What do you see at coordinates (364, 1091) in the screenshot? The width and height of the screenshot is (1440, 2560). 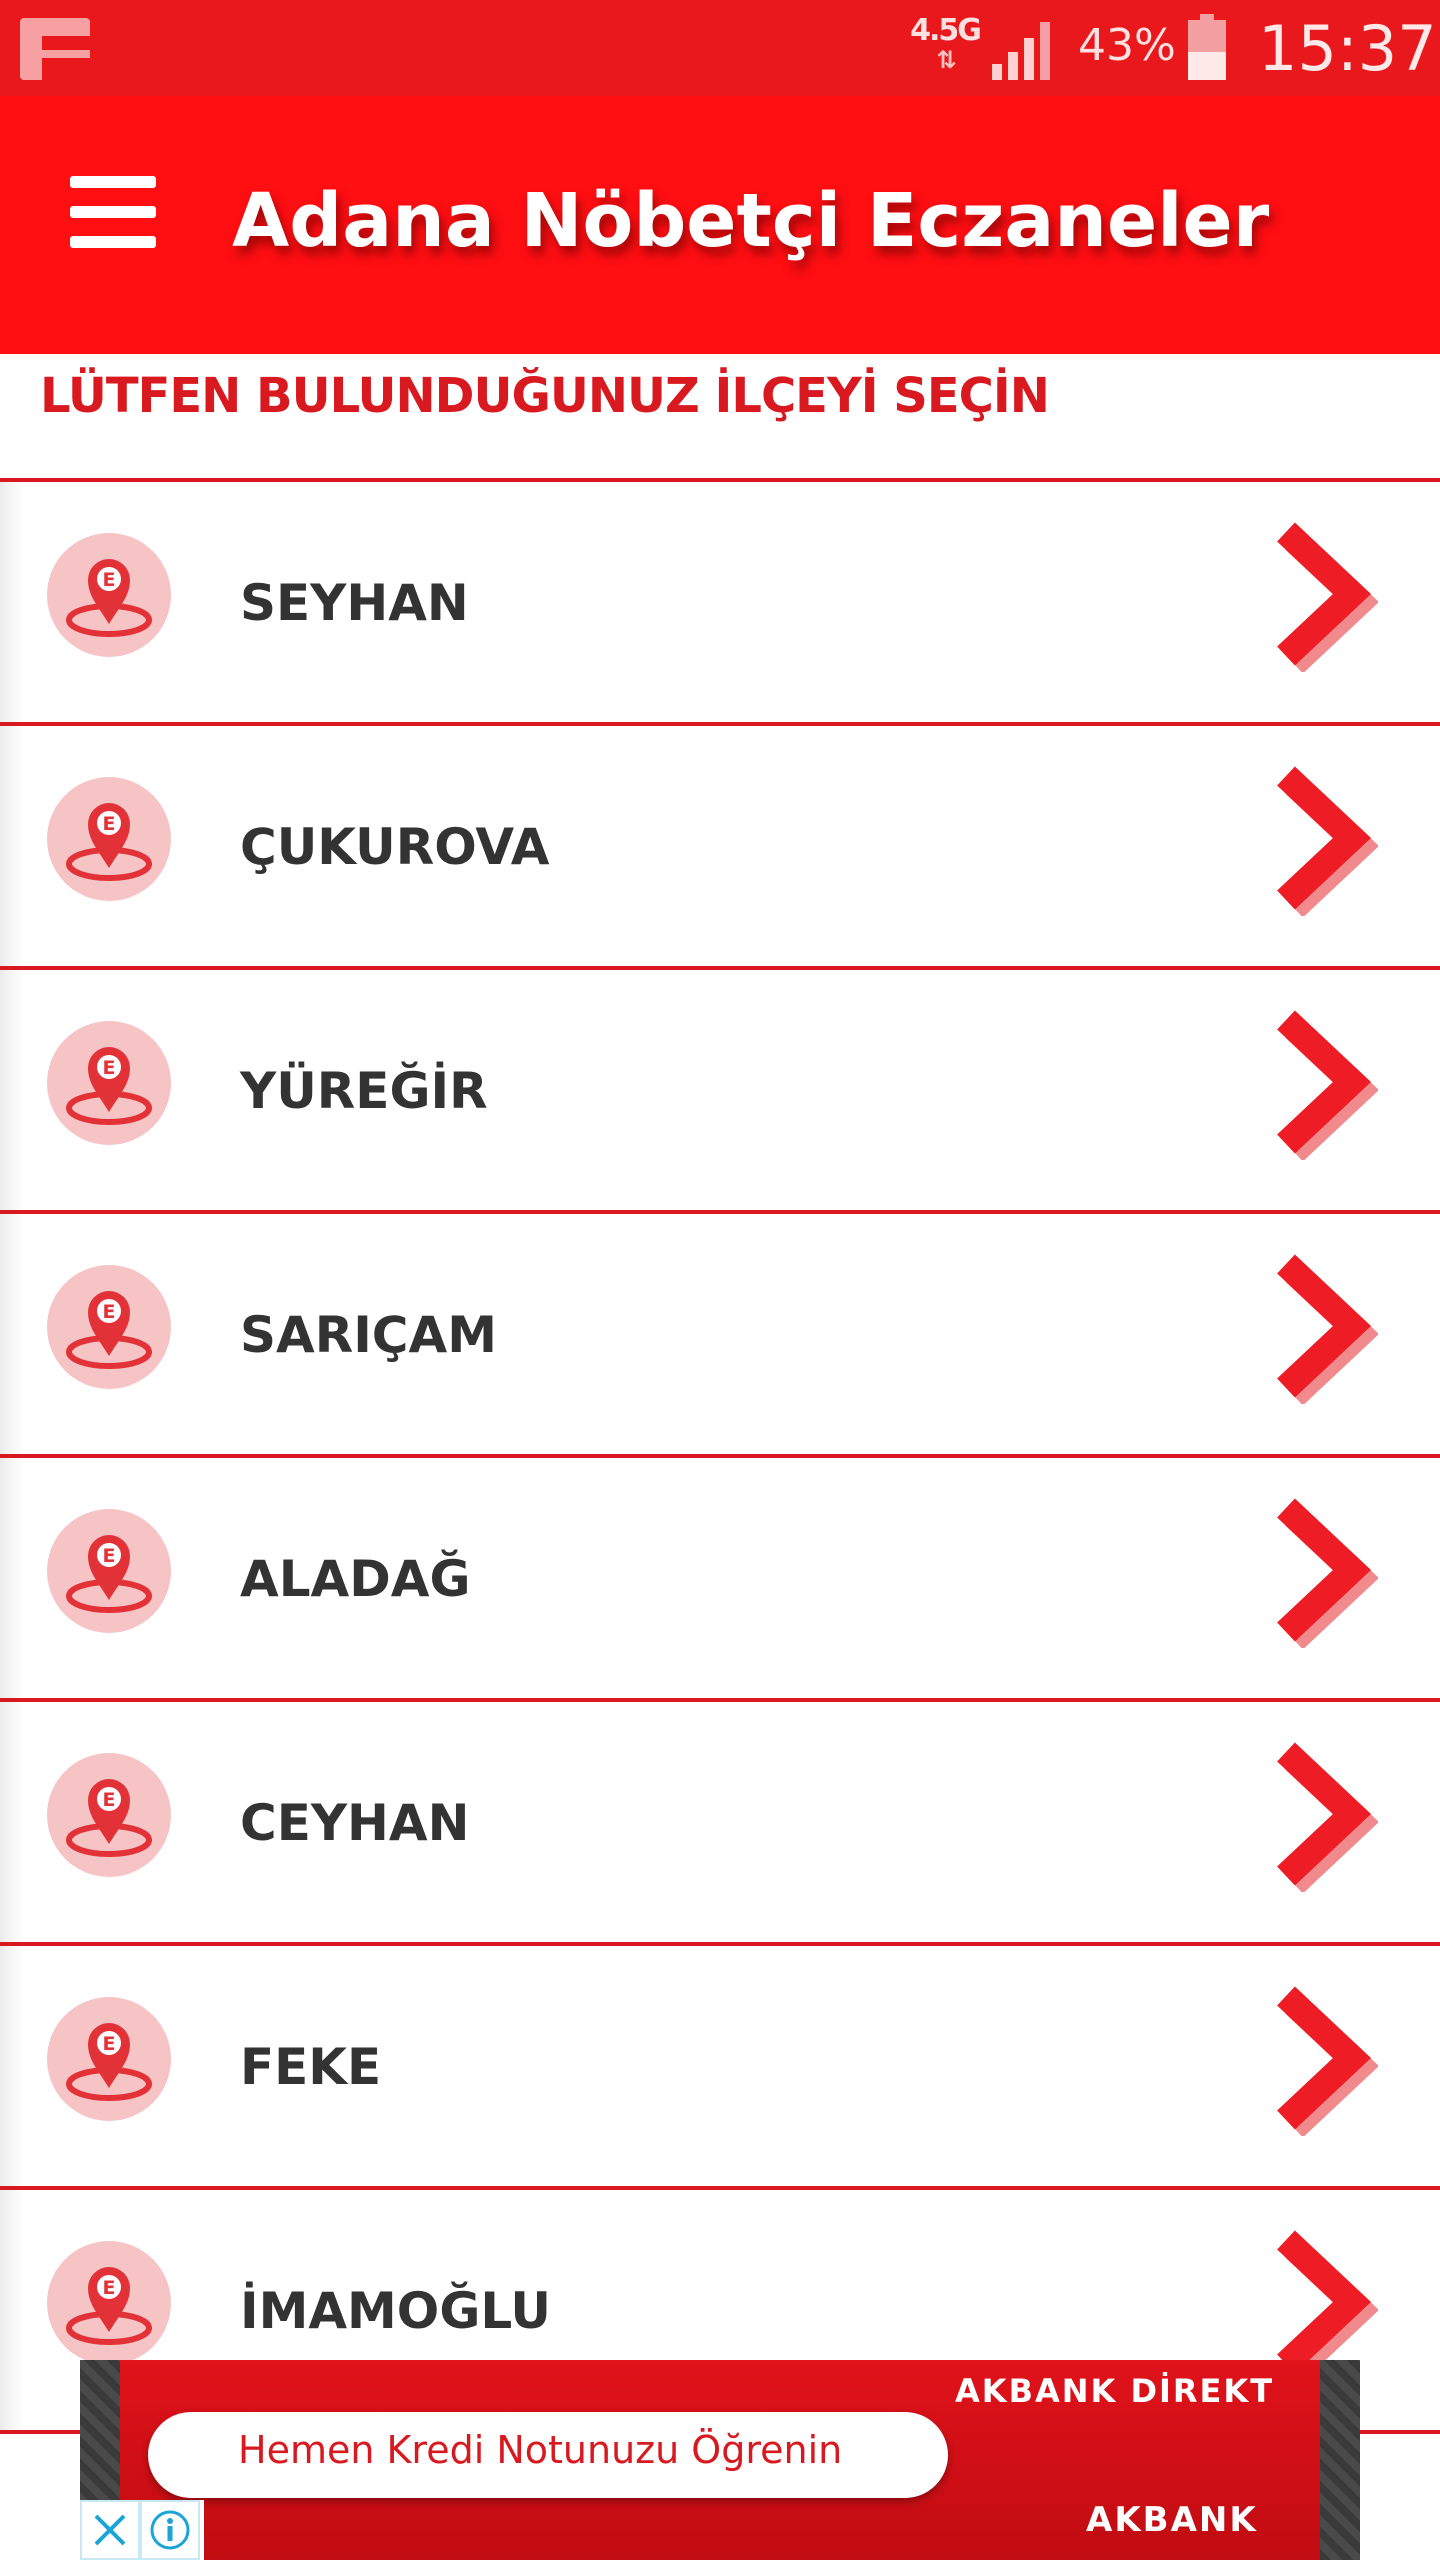 I see `district-name: YÜREĞİR` at bounding box center [364, 1091].